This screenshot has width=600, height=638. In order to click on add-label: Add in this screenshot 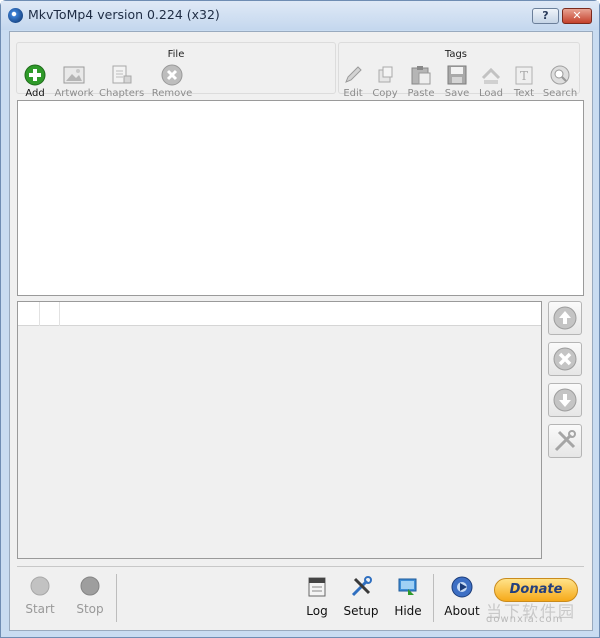, I will do `click(35, 93)`.